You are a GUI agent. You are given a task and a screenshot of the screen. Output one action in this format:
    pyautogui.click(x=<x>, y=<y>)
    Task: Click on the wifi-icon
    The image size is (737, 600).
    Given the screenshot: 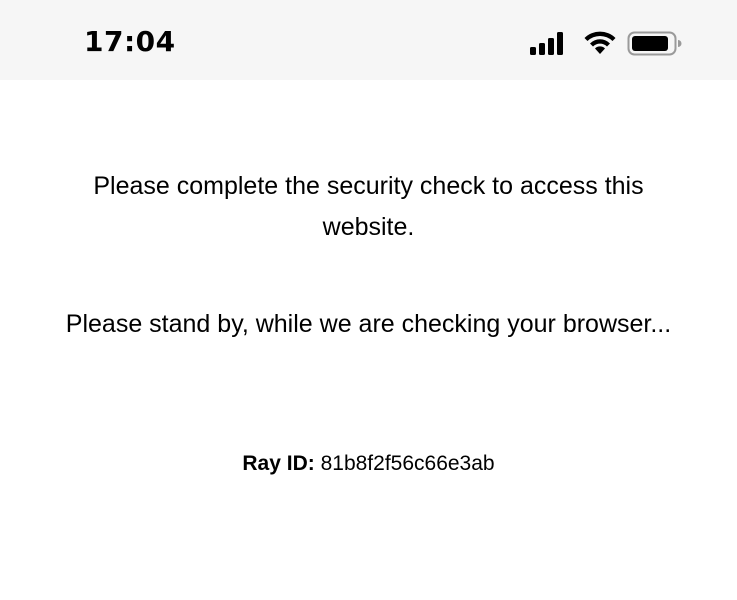 What is the action you would take?
    pyautogui.click(x=600, y=42)
    